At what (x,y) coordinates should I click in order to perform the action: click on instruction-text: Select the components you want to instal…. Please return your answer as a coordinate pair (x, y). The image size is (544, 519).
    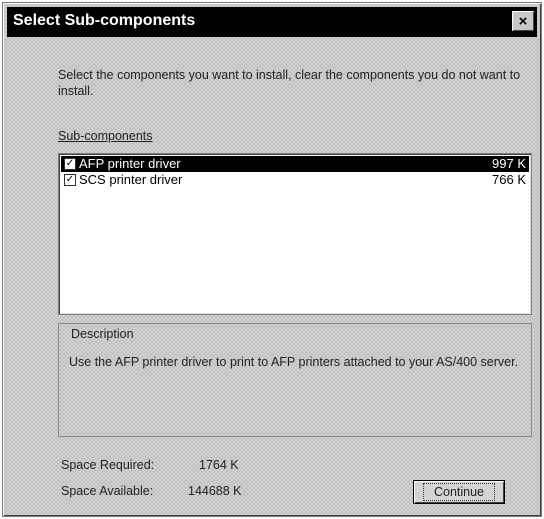
    Looking at the image, I should click on (289, 83).